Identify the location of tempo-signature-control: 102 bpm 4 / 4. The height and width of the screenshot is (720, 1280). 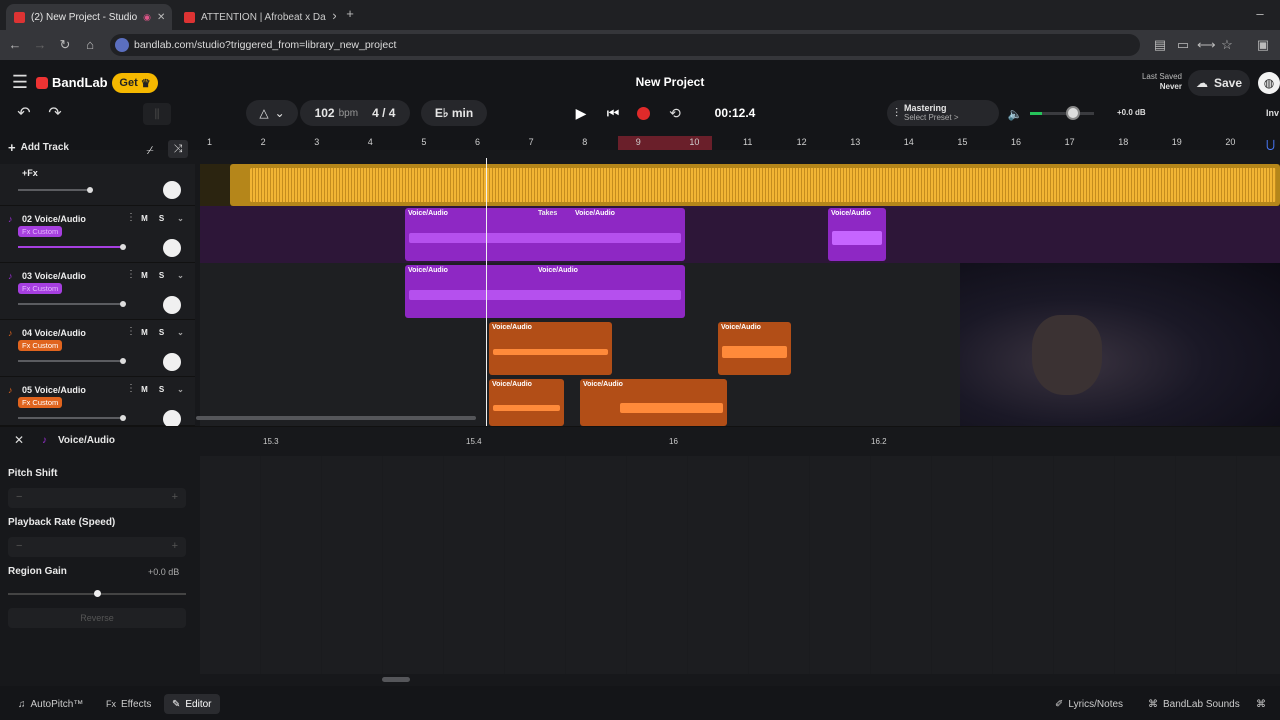
(355, 113).